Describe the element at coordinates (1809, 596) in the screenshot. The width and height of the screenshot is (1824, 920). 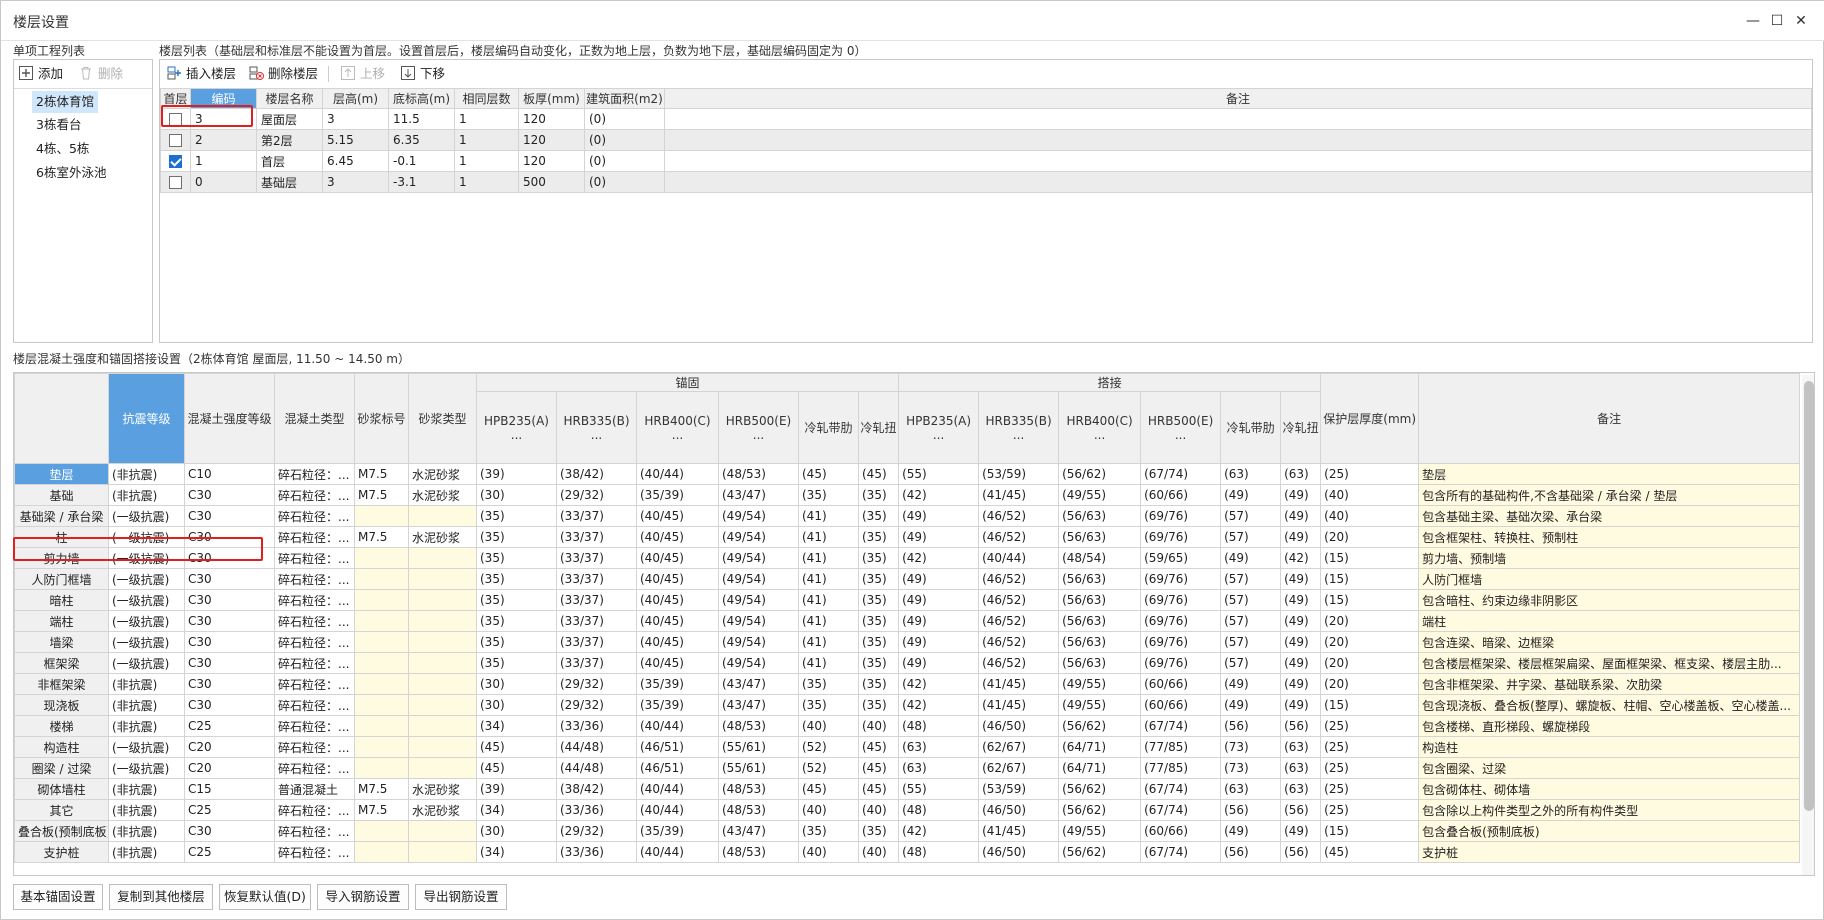
I see `scrollbar-thumb` at that location.